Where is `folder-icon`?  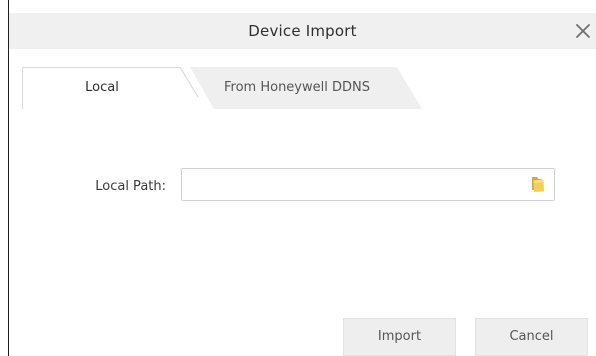
folder-icon is located at coordinates (539, 184).